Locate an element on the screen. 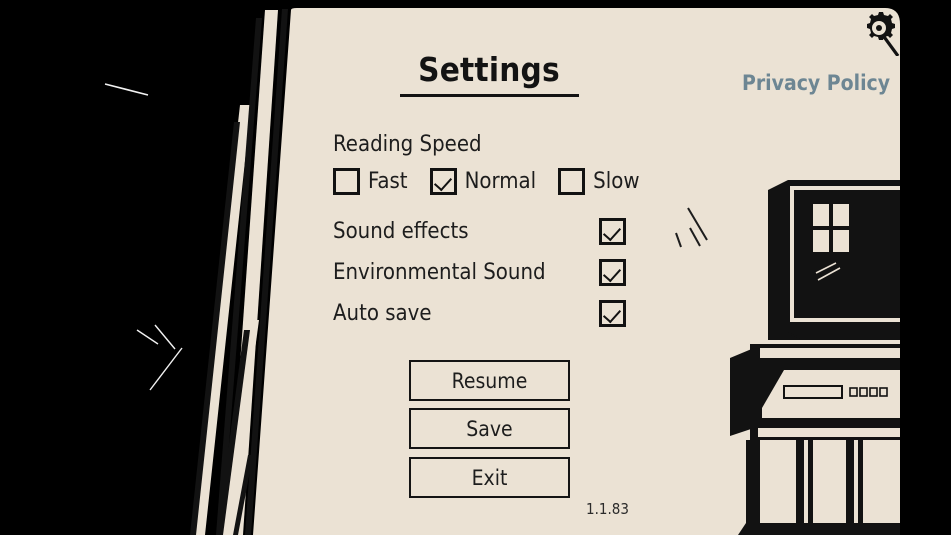  resume-button: Resume is located at coordinates (489, 380).